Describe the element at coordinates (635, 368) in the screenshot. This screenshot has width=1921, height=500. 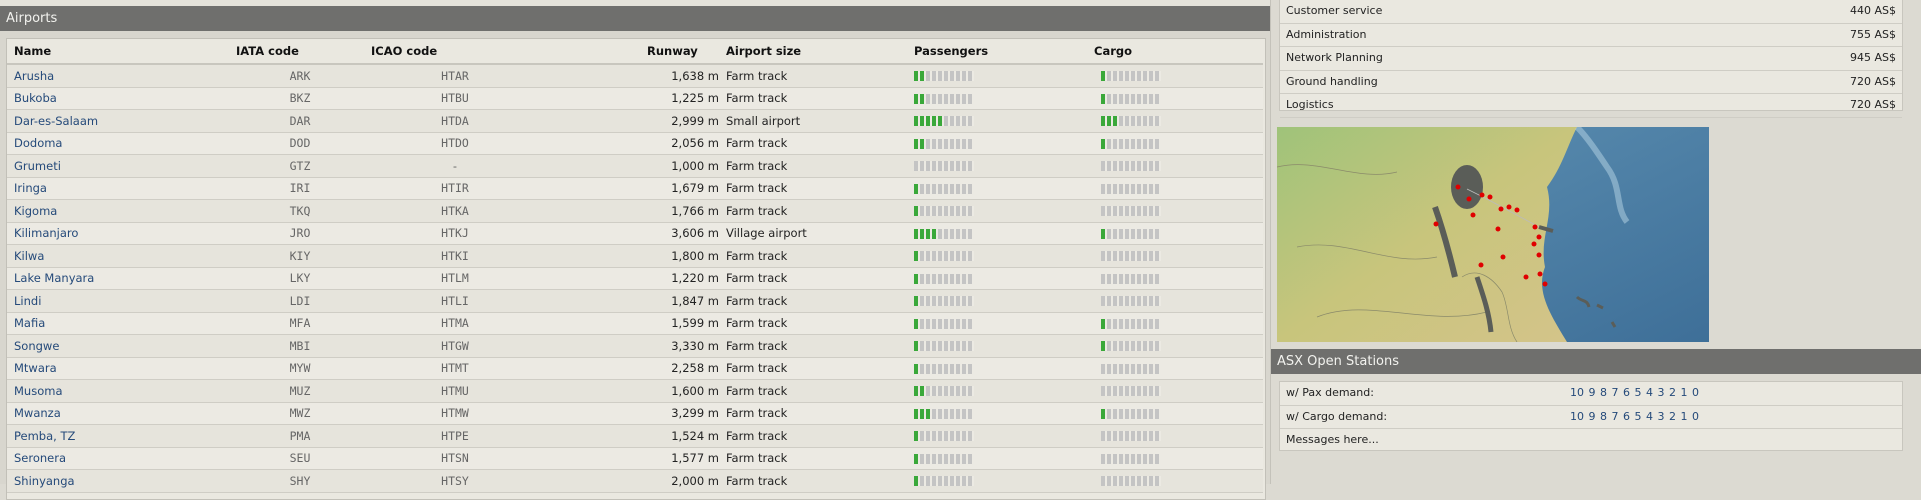
I see `table-row: Mtwara MYW HTMT 2,258 m Farm track` at that location.